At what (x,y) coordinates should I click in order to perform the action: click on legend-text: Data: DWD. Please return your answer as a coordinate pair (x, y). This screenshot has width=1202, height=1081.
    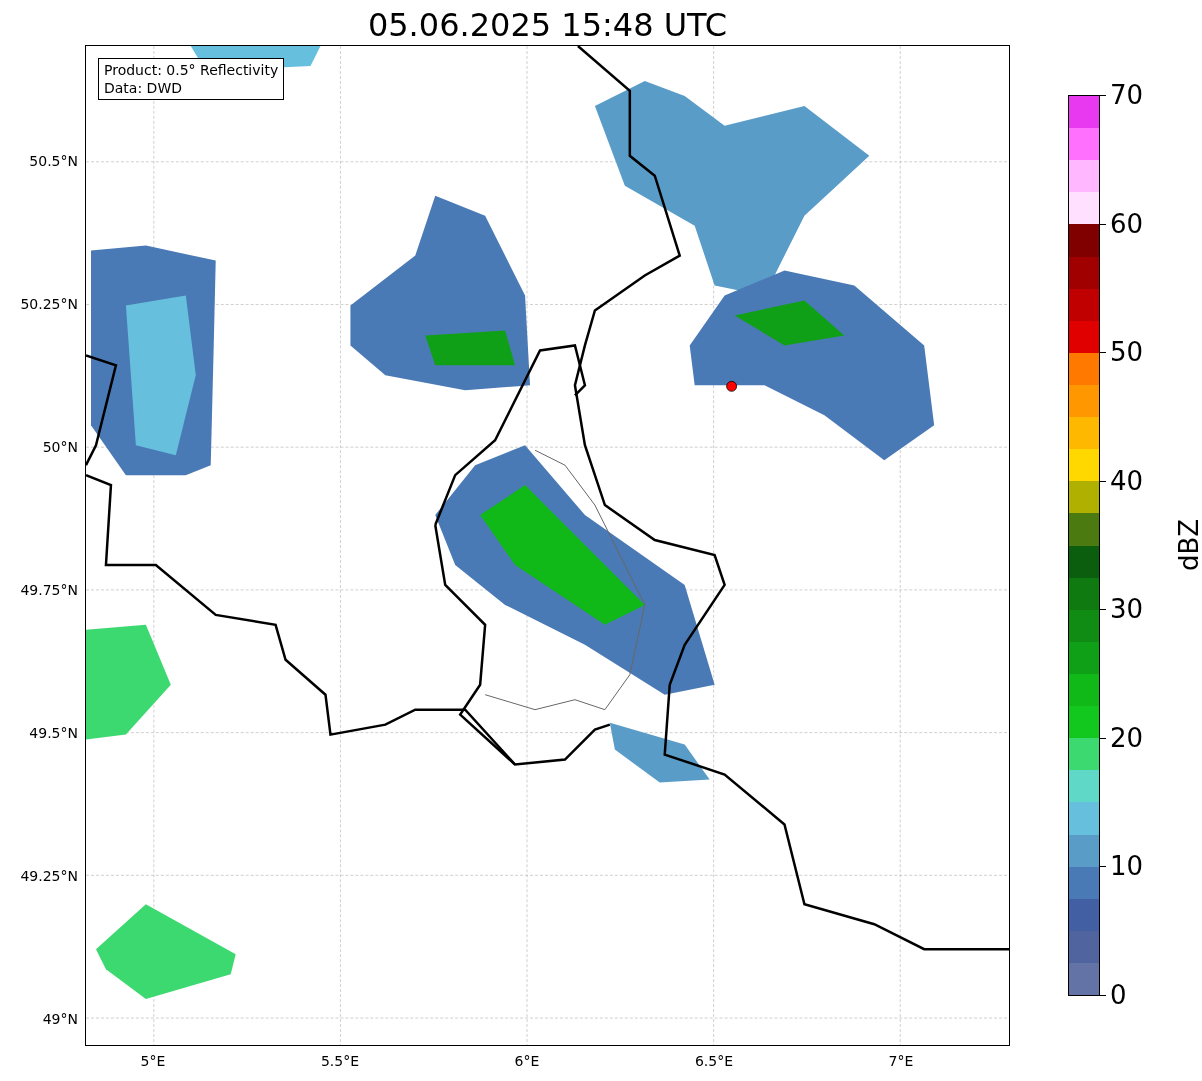
    Looking at the image, I should click on (143, 88).